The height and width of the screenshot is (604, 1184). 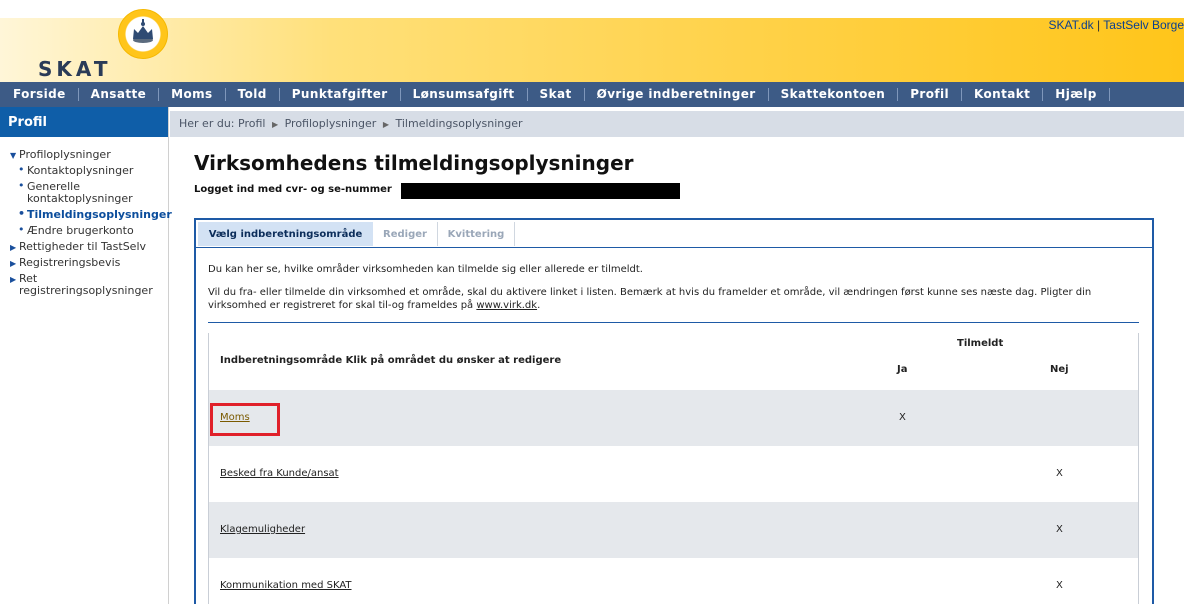 I want to click on tastselv-link: TastSelv Borge, so click(x=1143, y=25).